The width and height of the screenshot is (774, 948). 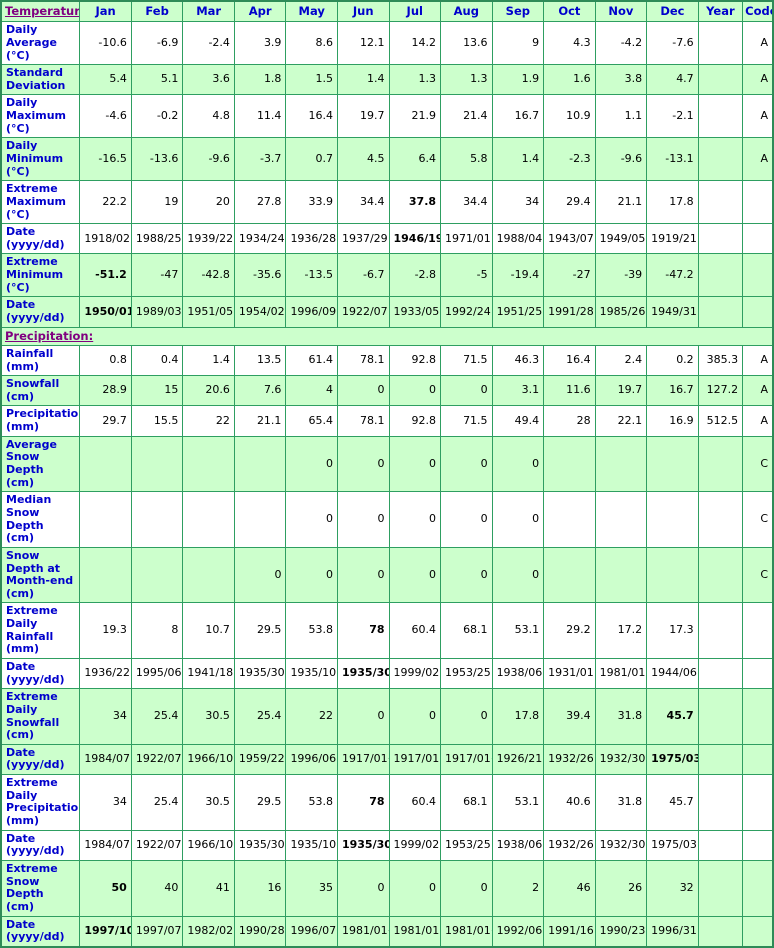 What do you see at coordinates (363, 888) in the screenshot?
I see `cell-jun: 0` at bounding box center [363, 888].